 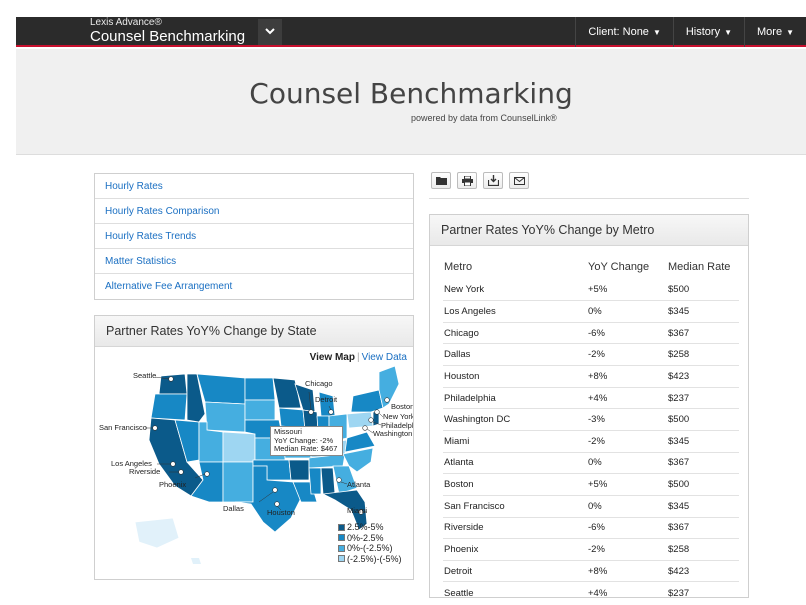 I want to click on metro-cell: Detroit, so click(x=515, y=570).